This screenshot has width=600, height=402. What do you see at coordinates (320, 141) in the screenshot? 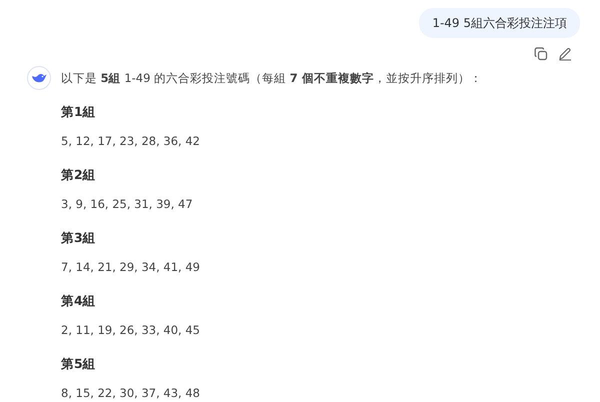
I see `number-list: 5, 12, 17, 23, 28, 36, 42` at bounding box center [320, 141].